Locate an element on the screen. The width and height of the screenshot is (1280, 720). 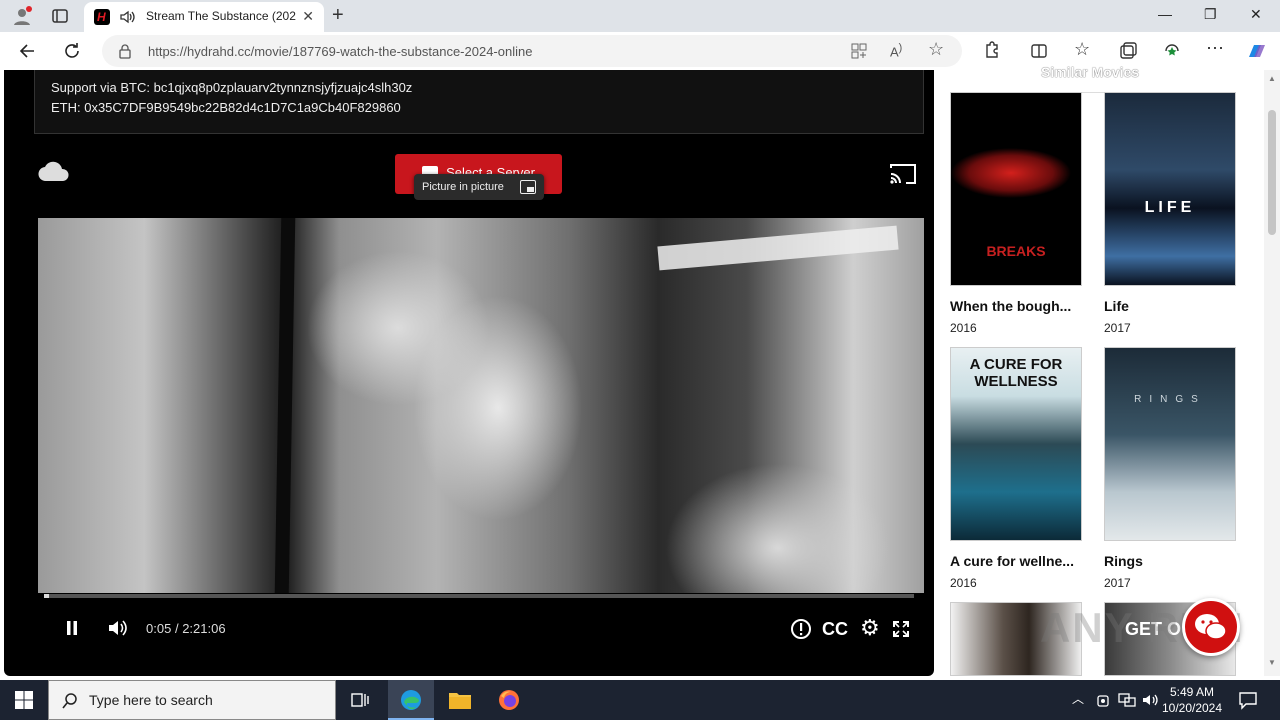
taskbar-clock: 5:49 AM 10/20/2024 is located at coordinates (1192, 700).